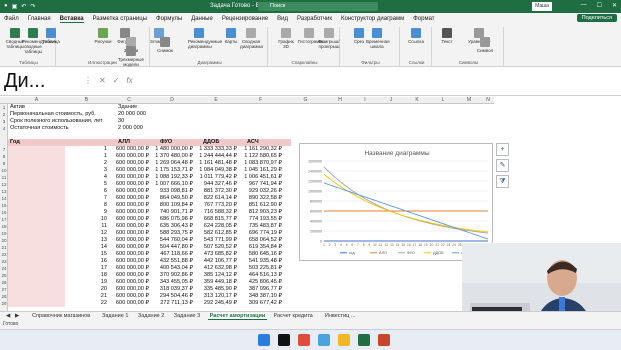 The height and width of the screenshot is (350, 621). I want to click on more-icon: ⋮, so click(88, 80).